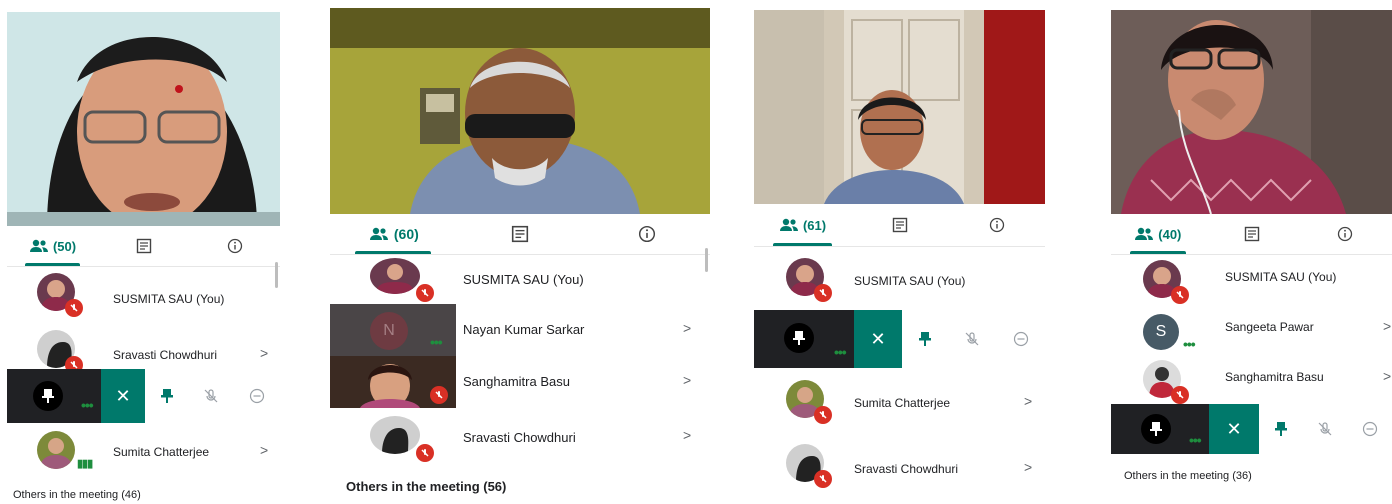  I want to click on participant-row: ▮▮▮ Sumita Chatterjee >, so click(143, 451).